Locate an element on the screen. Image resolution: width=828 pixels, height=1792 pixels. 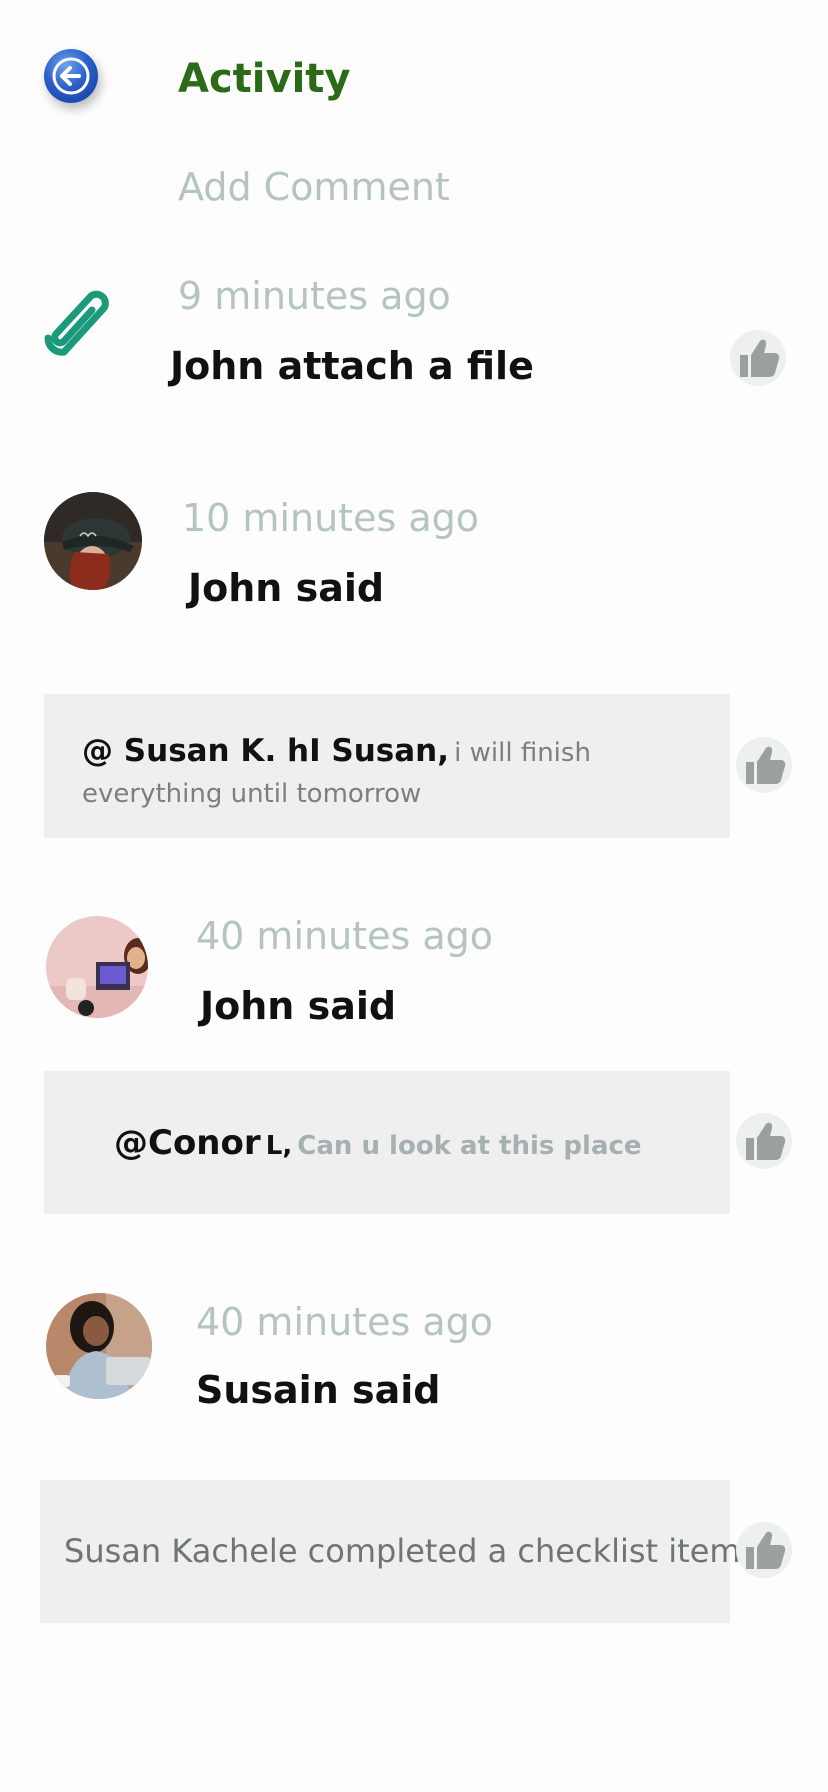
comment-box: Susan Kachele completed a checklist item is located at coordinates (390, 1551).